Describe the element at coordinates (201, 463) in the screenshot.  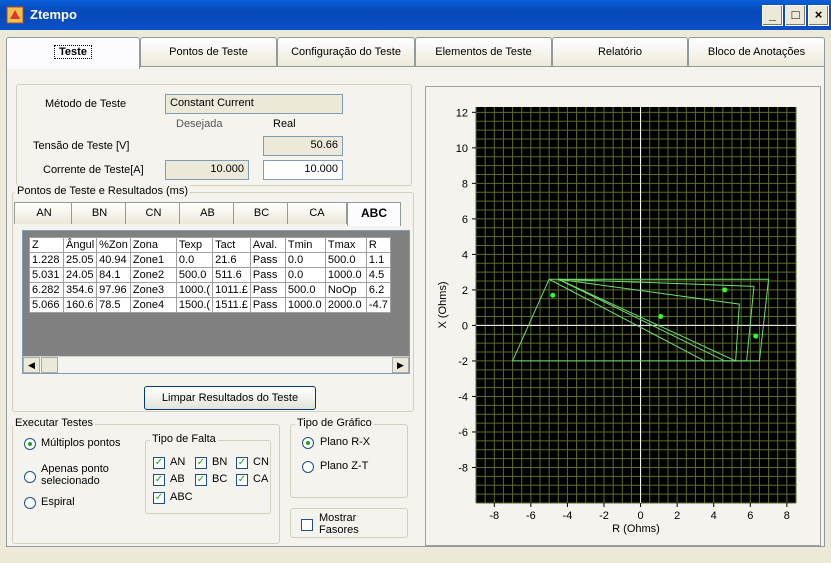
I see `checkbox-bn: ✓` at that location.